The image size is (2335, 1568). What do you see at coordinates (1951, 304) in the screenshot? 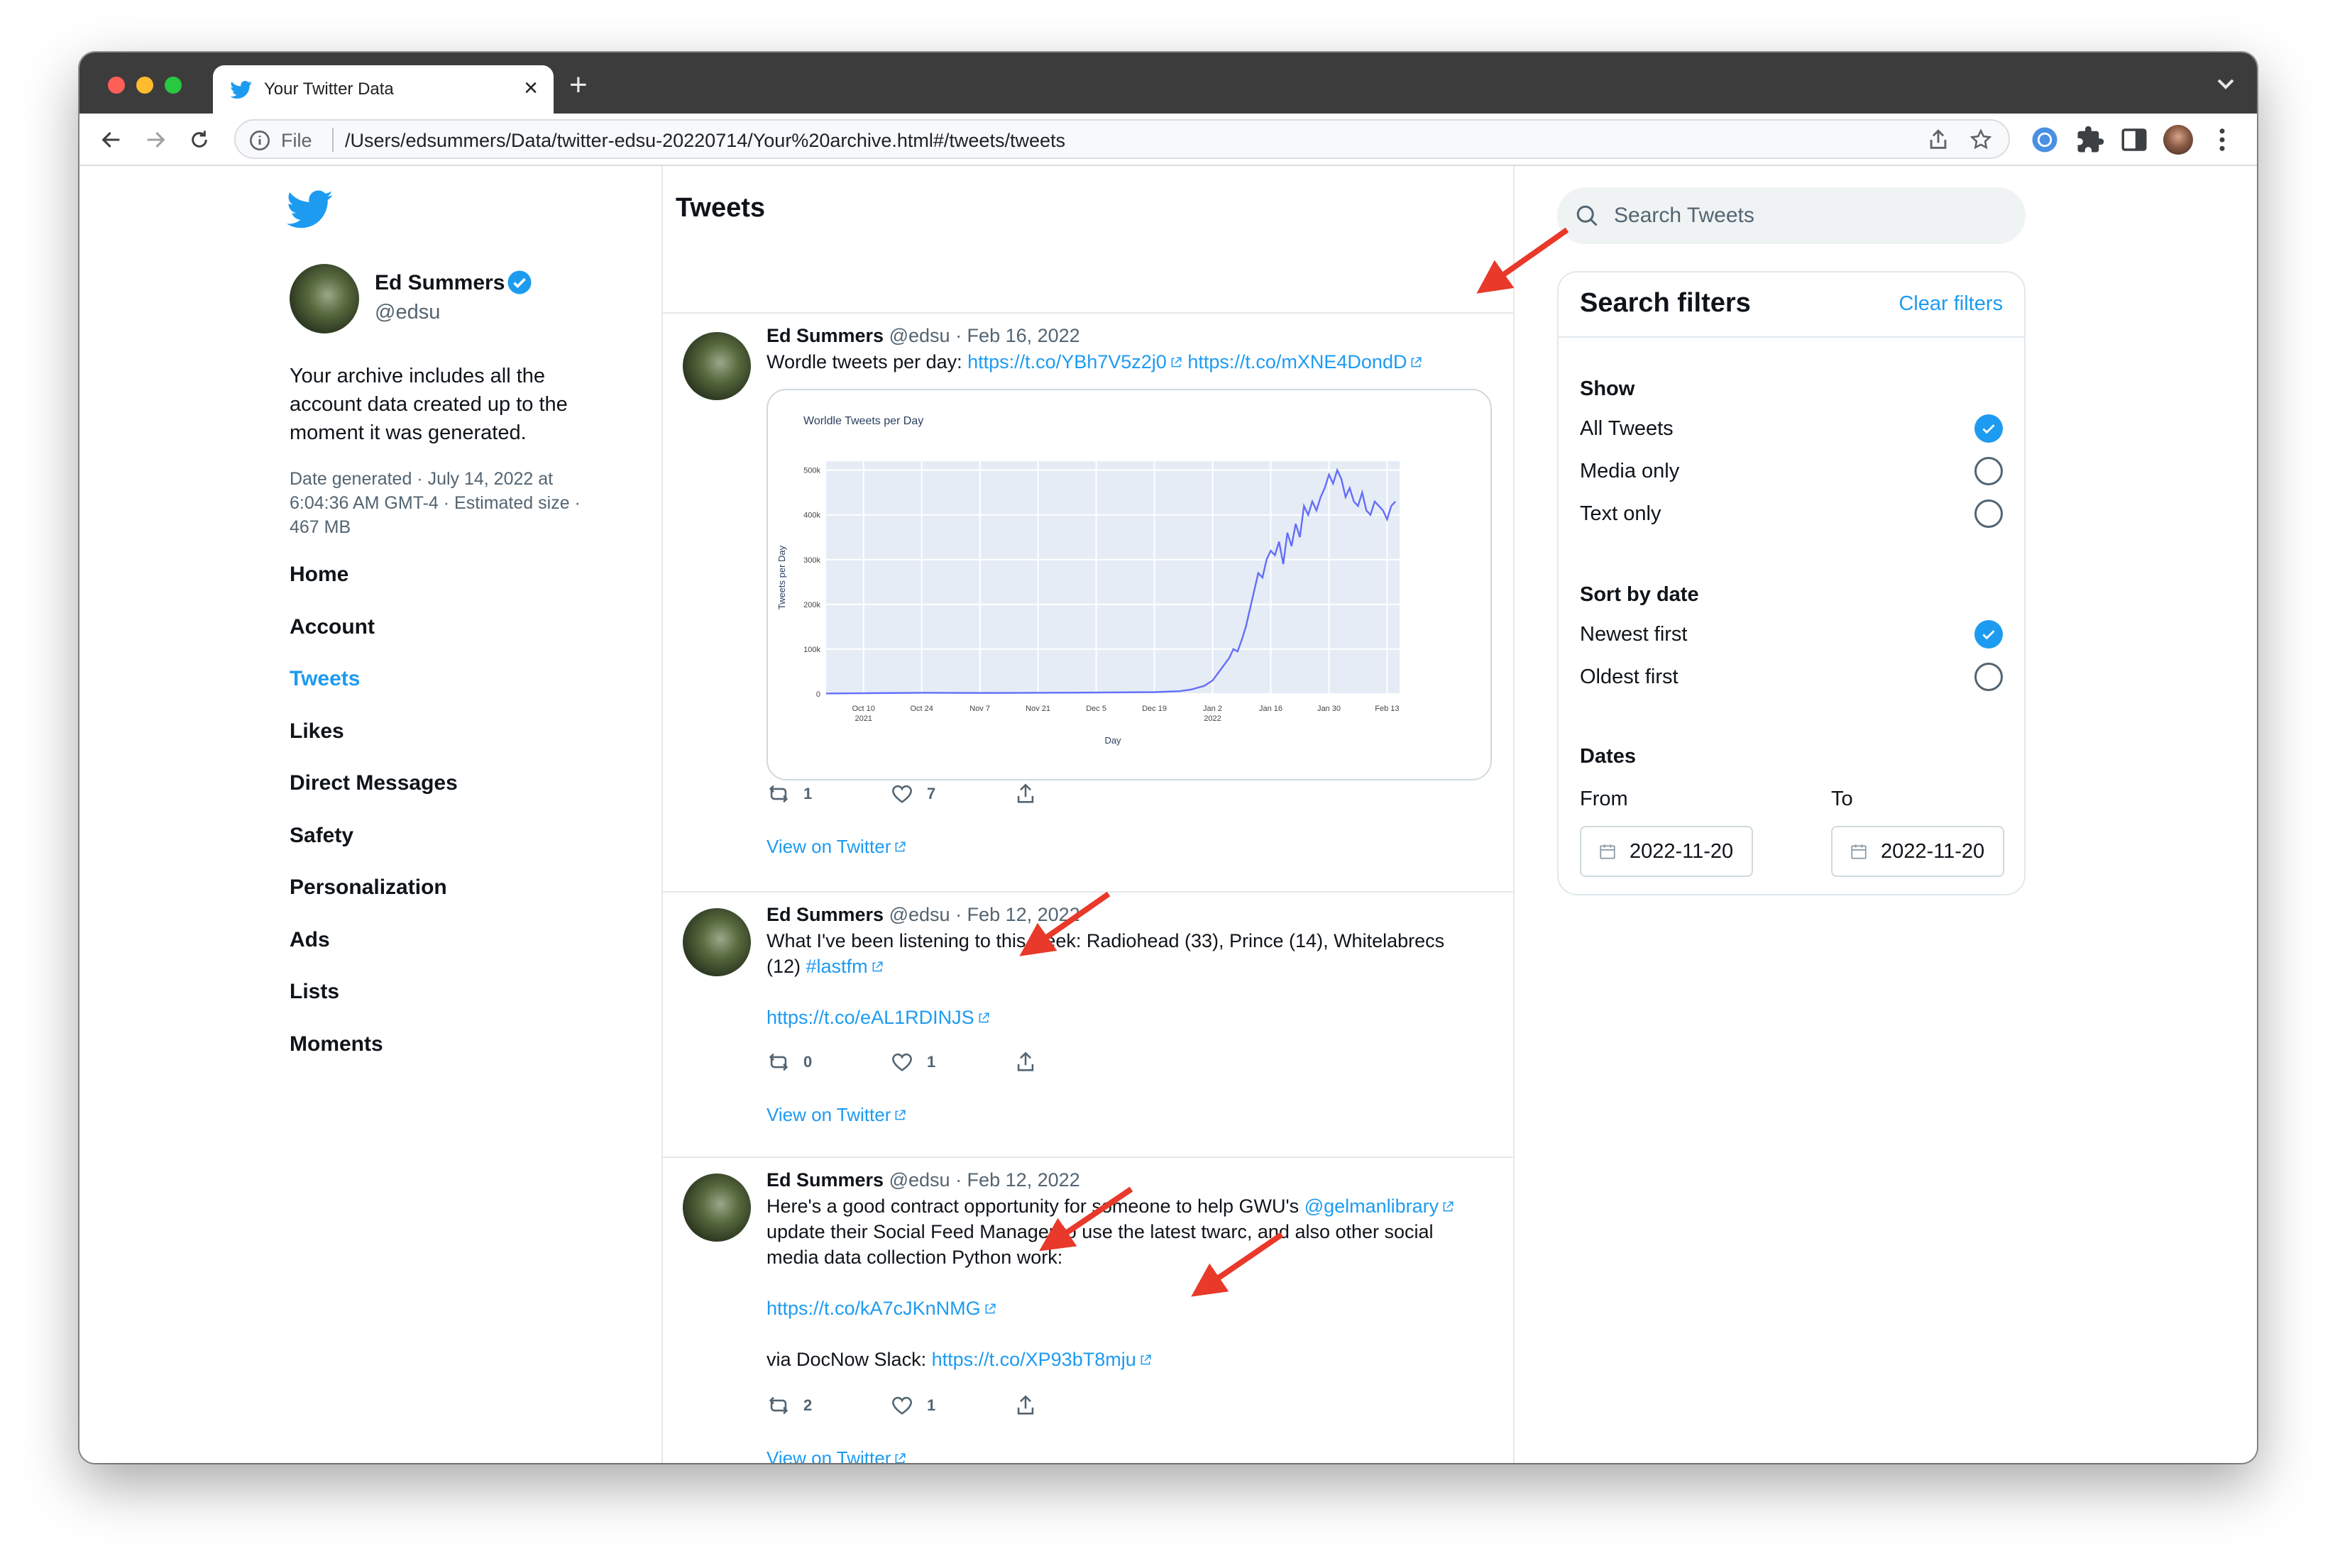
I see `clear-filters-button: Clear filters` at bounding box center [1951, 304].